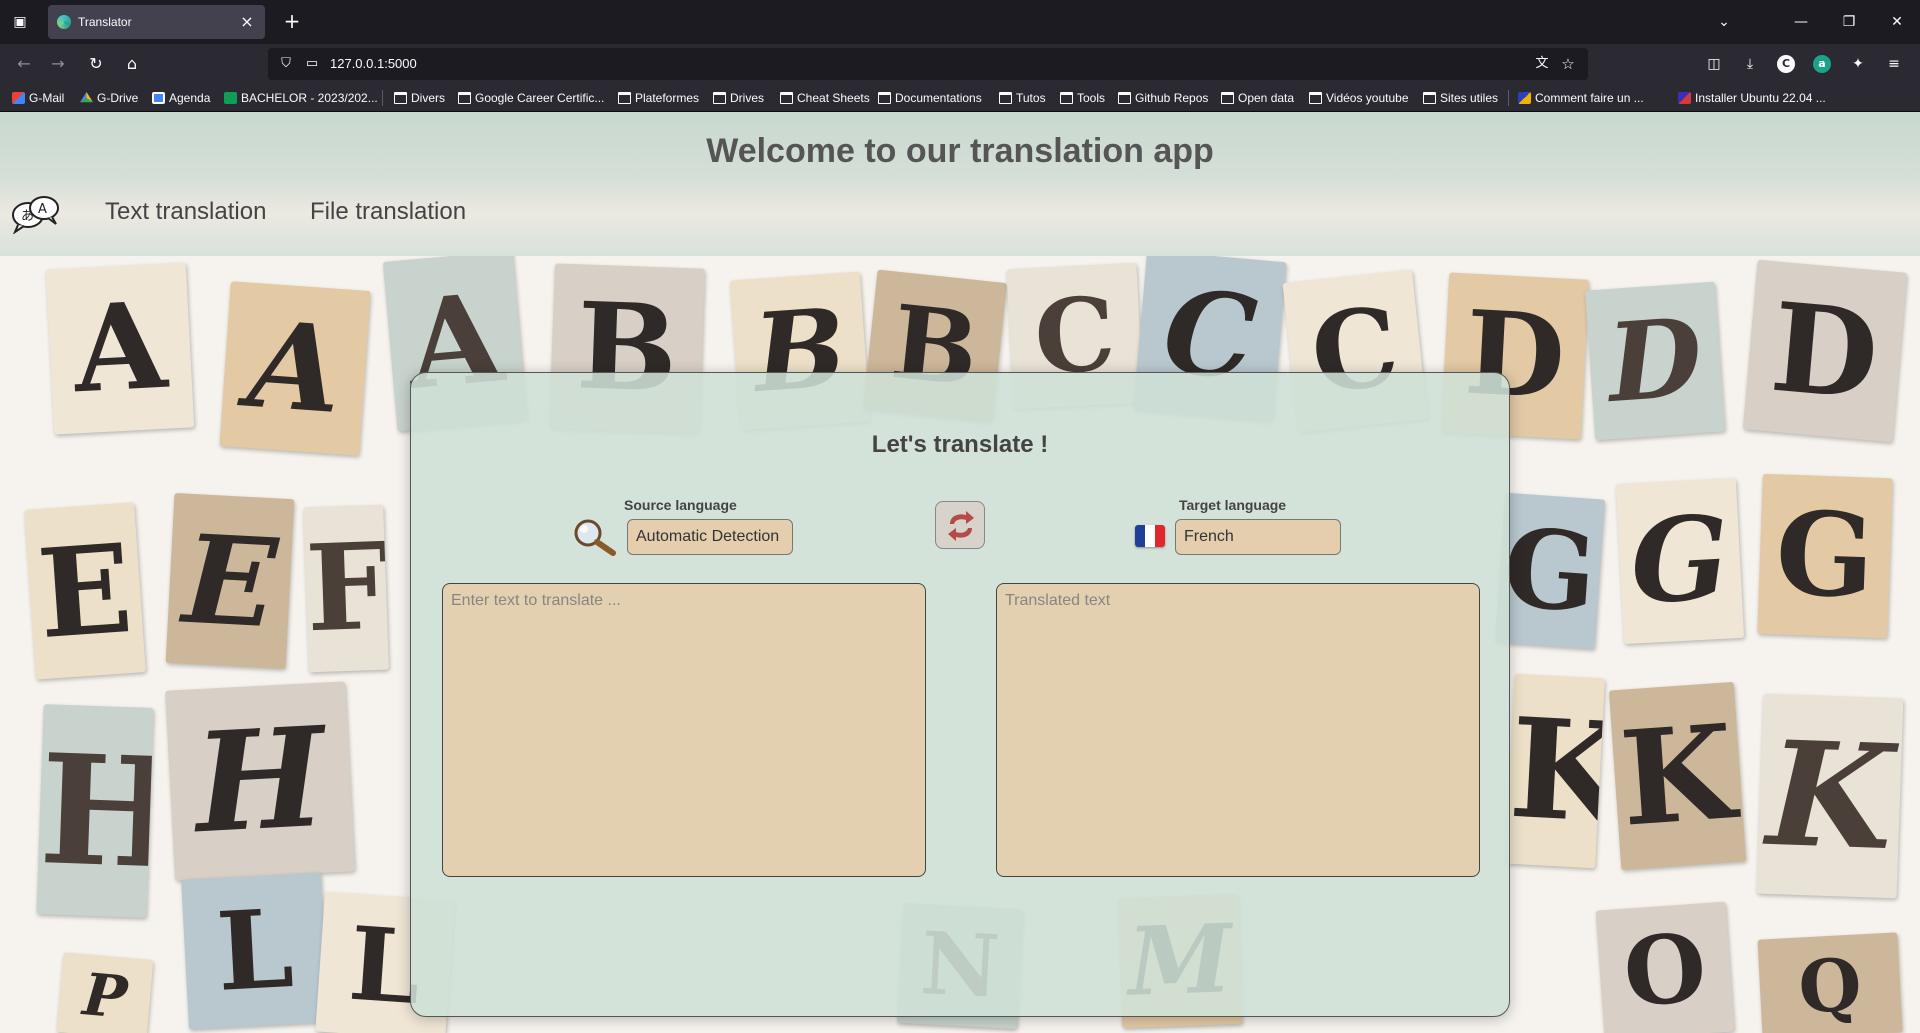  I want to click on panel-title: Let's translate !, so click(960, 444).